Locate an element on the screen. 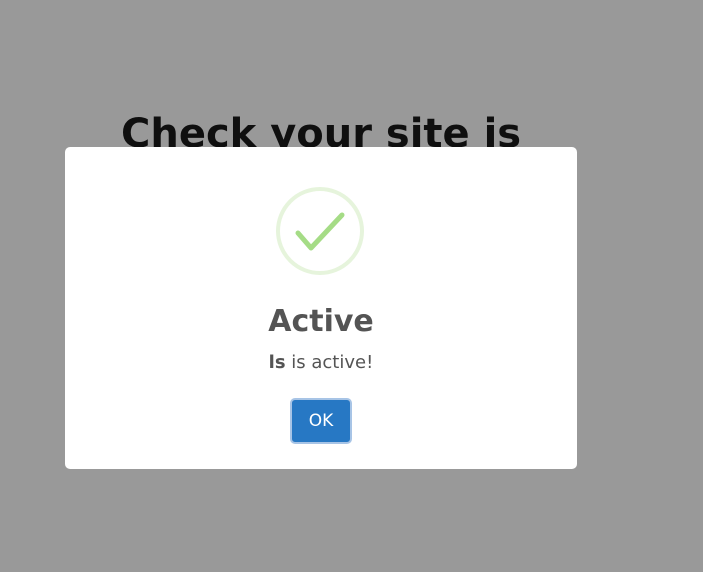 Image resolution: width=703 pixels, height=572 pixels. dialog-title: Active is located at coordinates (321, 321).